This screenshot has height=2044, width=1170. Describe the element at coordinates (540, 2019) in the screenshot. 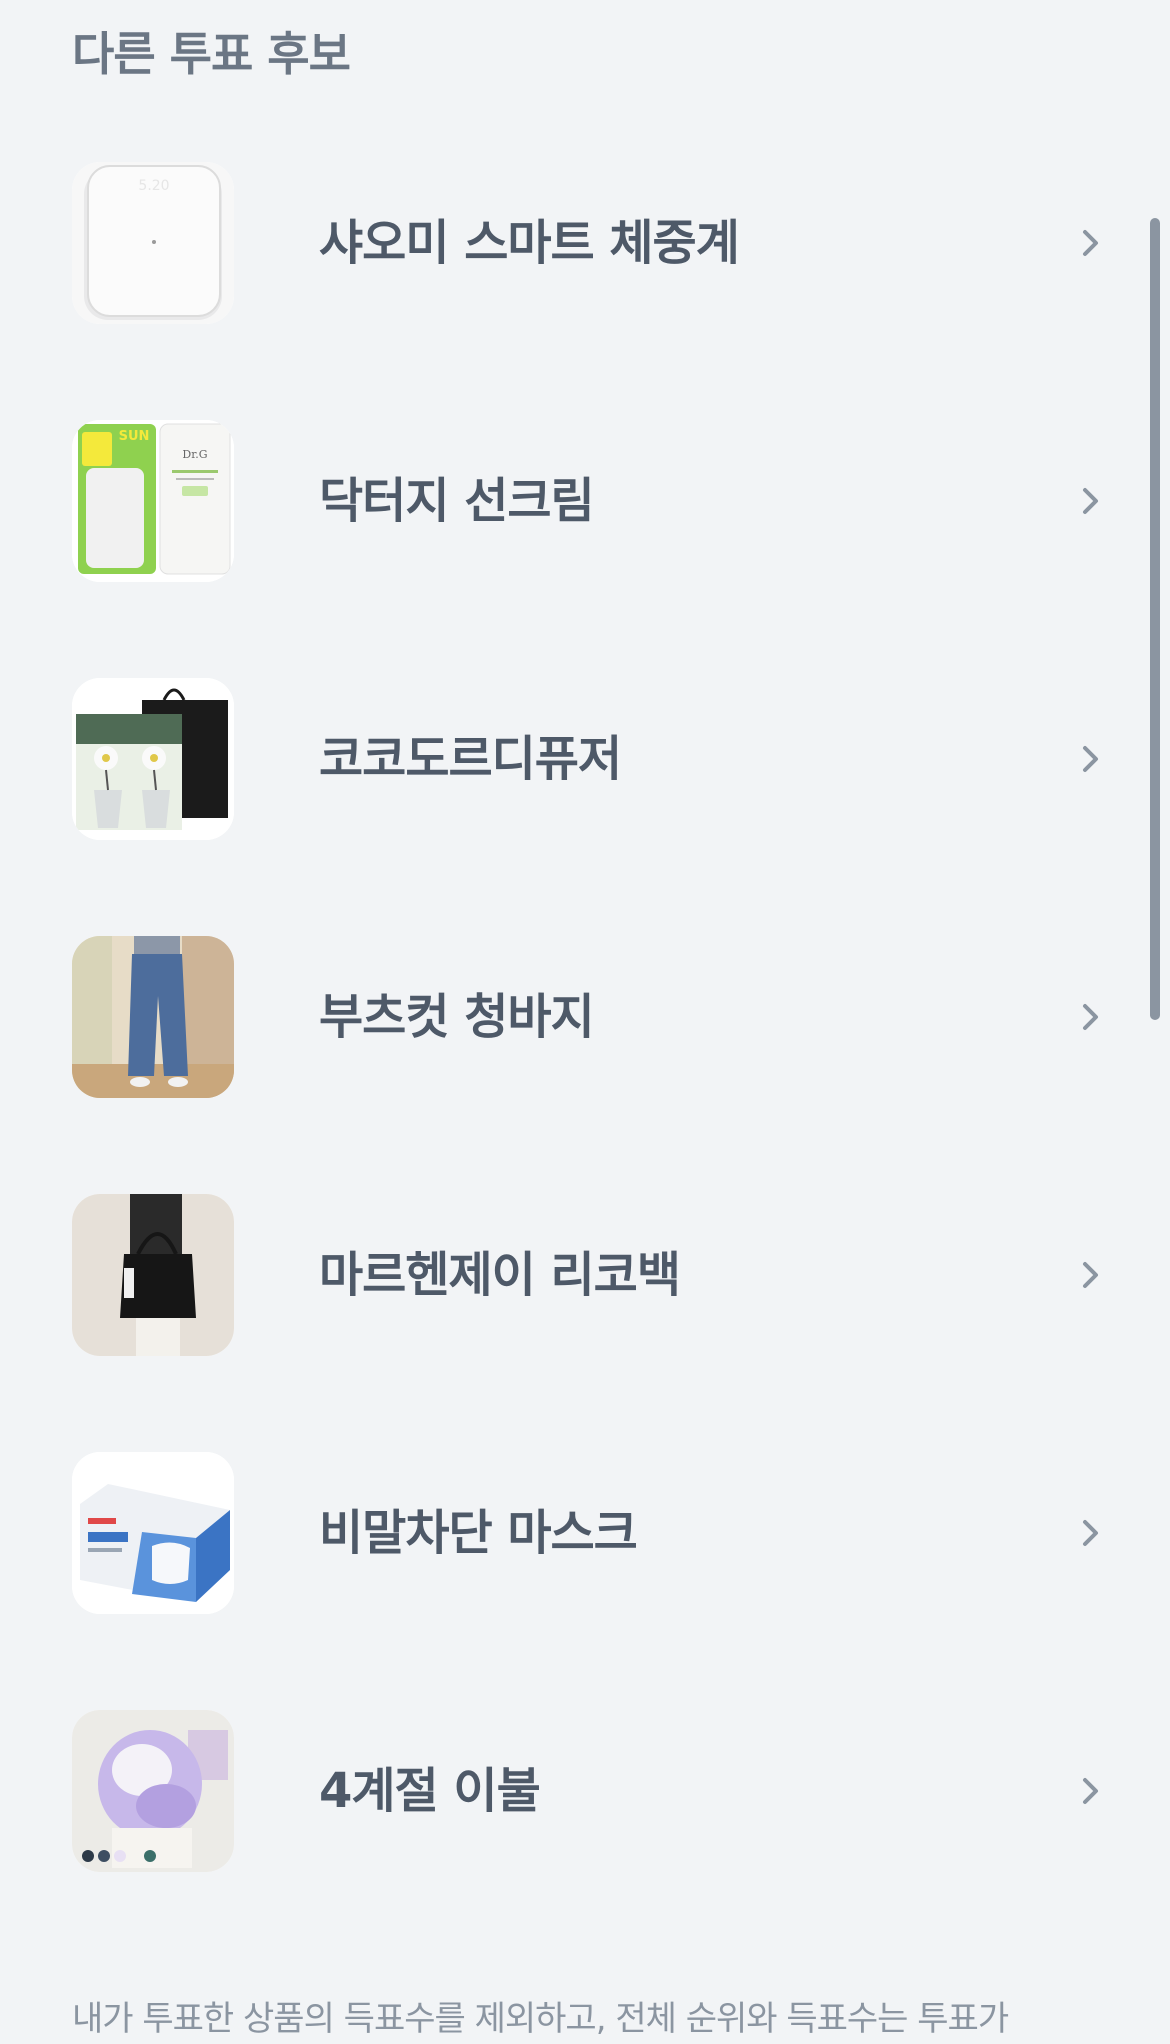

I see `footer-note: 내가 투표한 상품의 득표수를 제외하고, 전체 순위와 득표수는 투표가` at that location.